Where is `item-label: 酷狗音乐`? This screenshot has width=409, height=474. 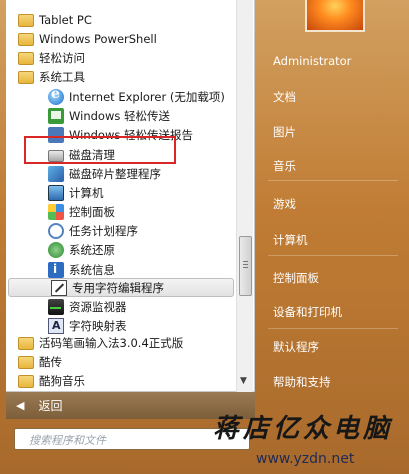
item-label: 酷狗音乐 is located at coordinates (62, 380).